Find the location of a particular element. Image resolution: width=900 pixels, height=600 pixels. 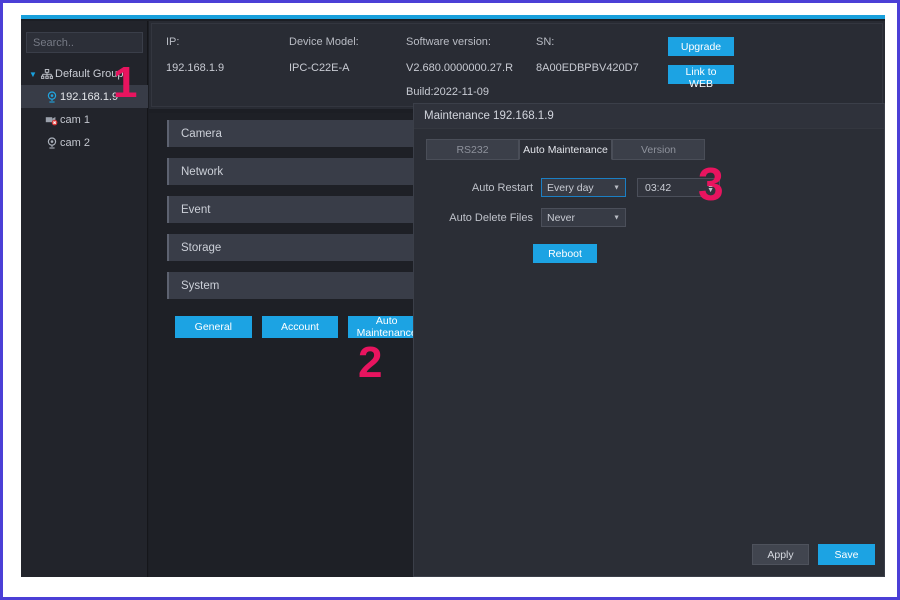

auto-restart-row: Auto Restart Every day ▼ 03:42 ▲ ▼ is located at coordinates (649, 187).